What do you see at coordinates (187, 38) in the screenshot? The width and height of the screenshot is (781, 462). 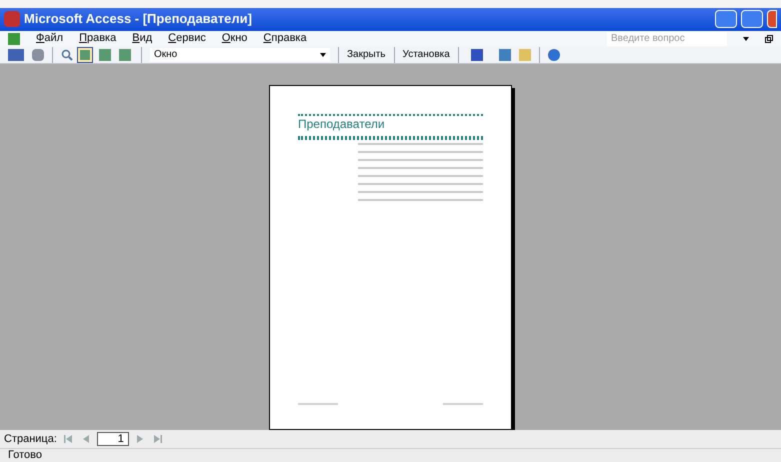 I see `menu-item: Сервис` at bounding box center [187, 38].